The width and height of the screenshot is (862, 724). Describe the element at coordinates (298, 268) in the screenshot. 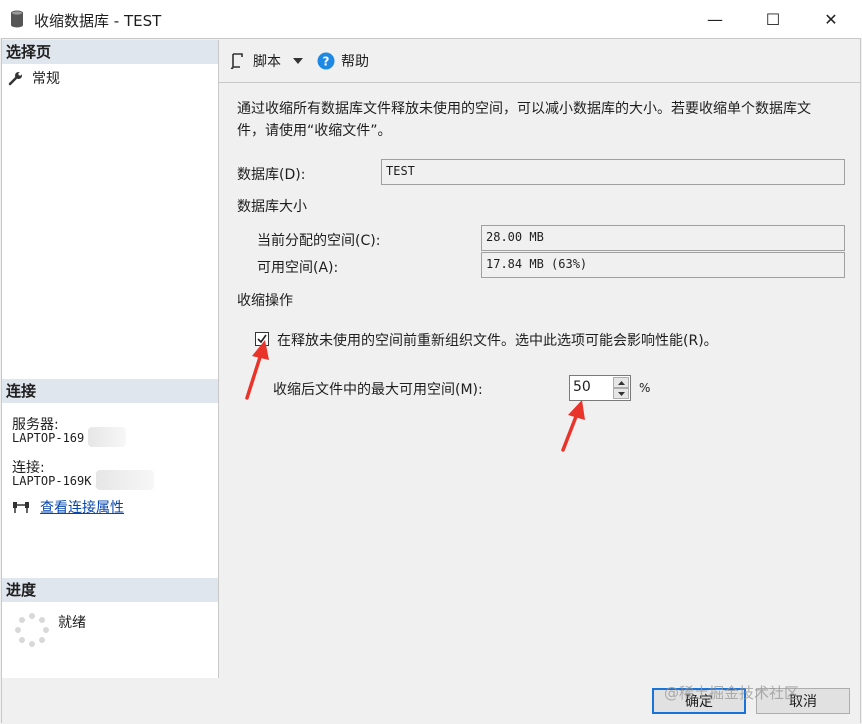

I see `free-space-label: 可用空间(A):` at that location.